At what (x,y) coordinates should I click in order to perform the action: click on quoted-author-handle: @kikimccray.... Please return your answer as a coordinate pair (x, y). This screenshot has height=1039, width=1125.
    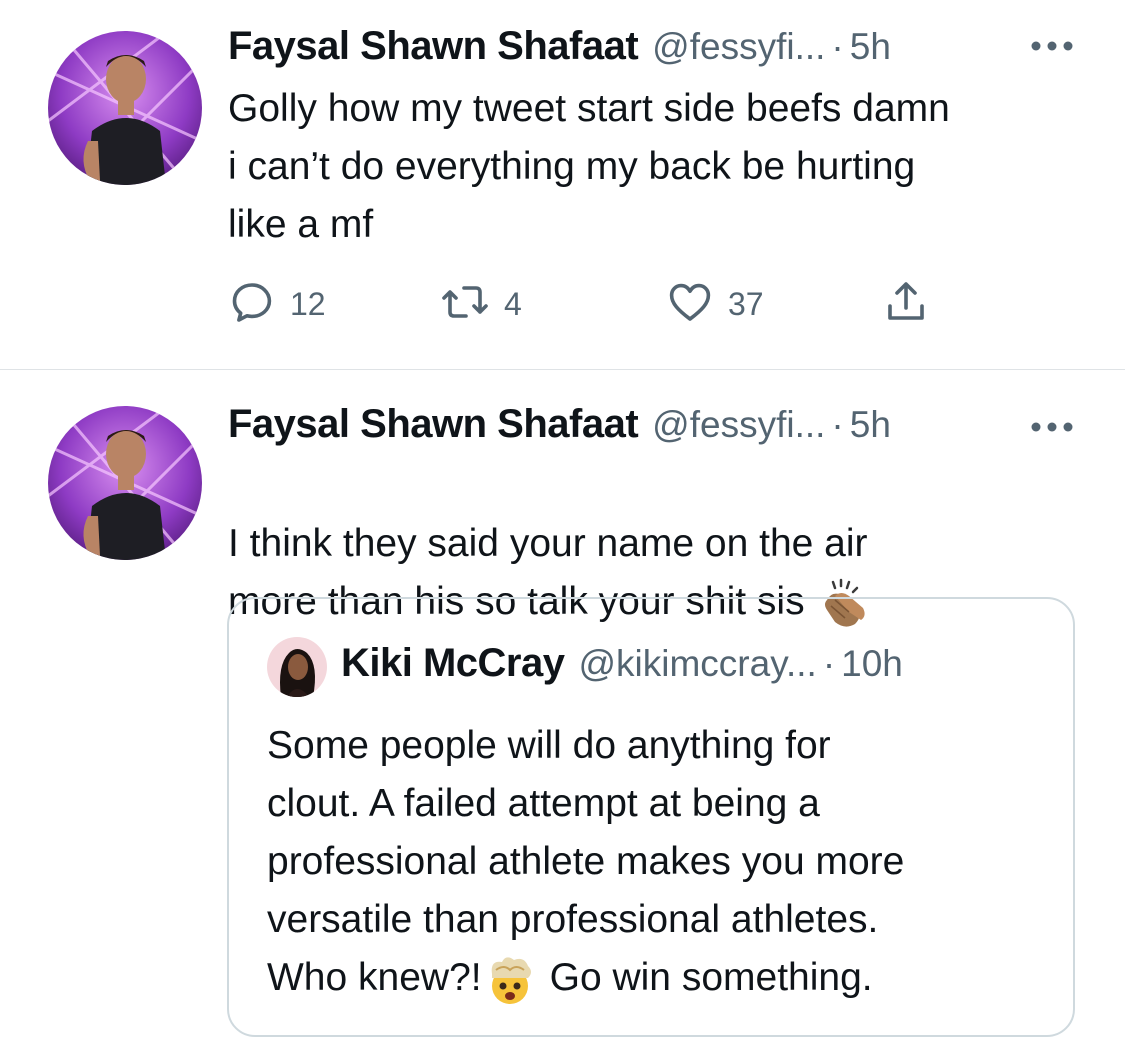
    Looking at the image, I should click on (697, 663).